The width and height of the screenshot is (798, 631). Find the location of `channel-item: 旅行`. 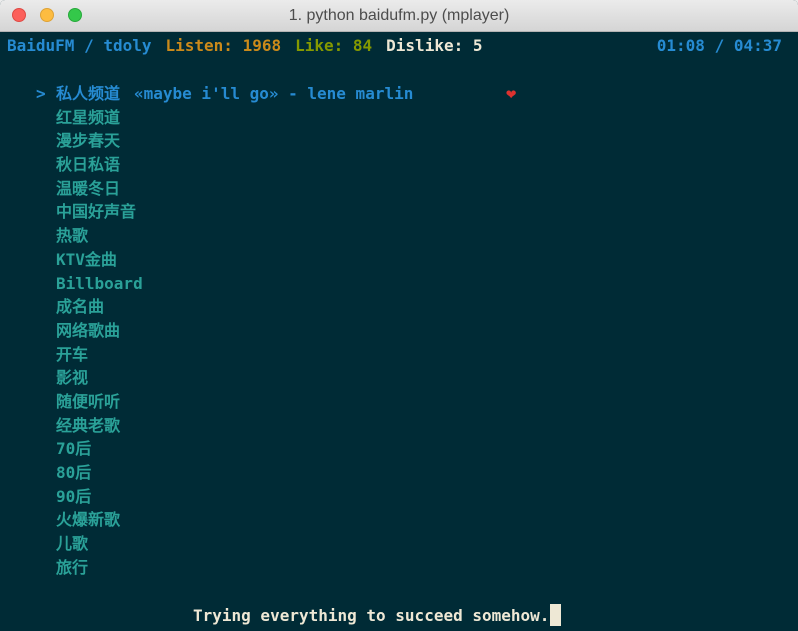

channel-item: 旅行 is located at coordinates (89, 569).